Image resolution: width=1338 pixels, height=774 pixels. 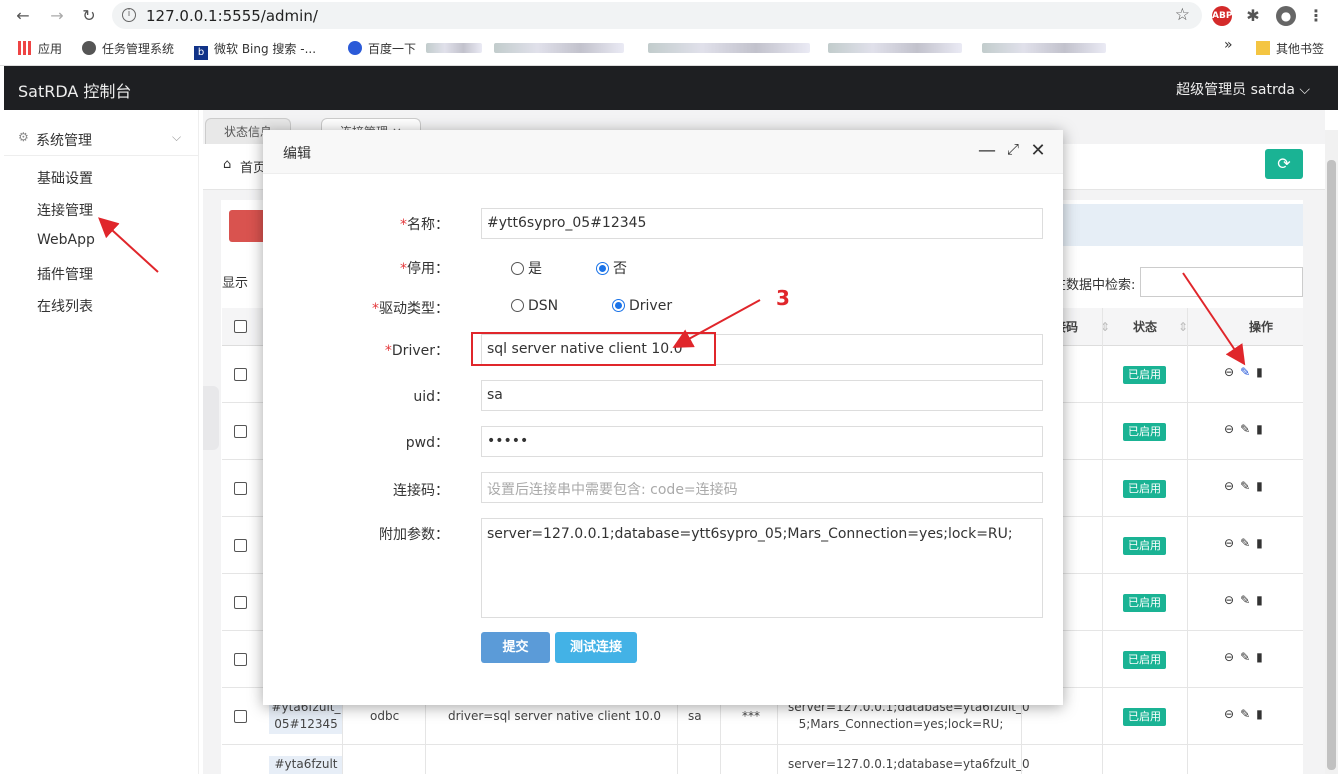 What do you see at coordinates (762, 441) in the screenshot?
I see `pwd-input: •••••` at bounding box center [762, 441].